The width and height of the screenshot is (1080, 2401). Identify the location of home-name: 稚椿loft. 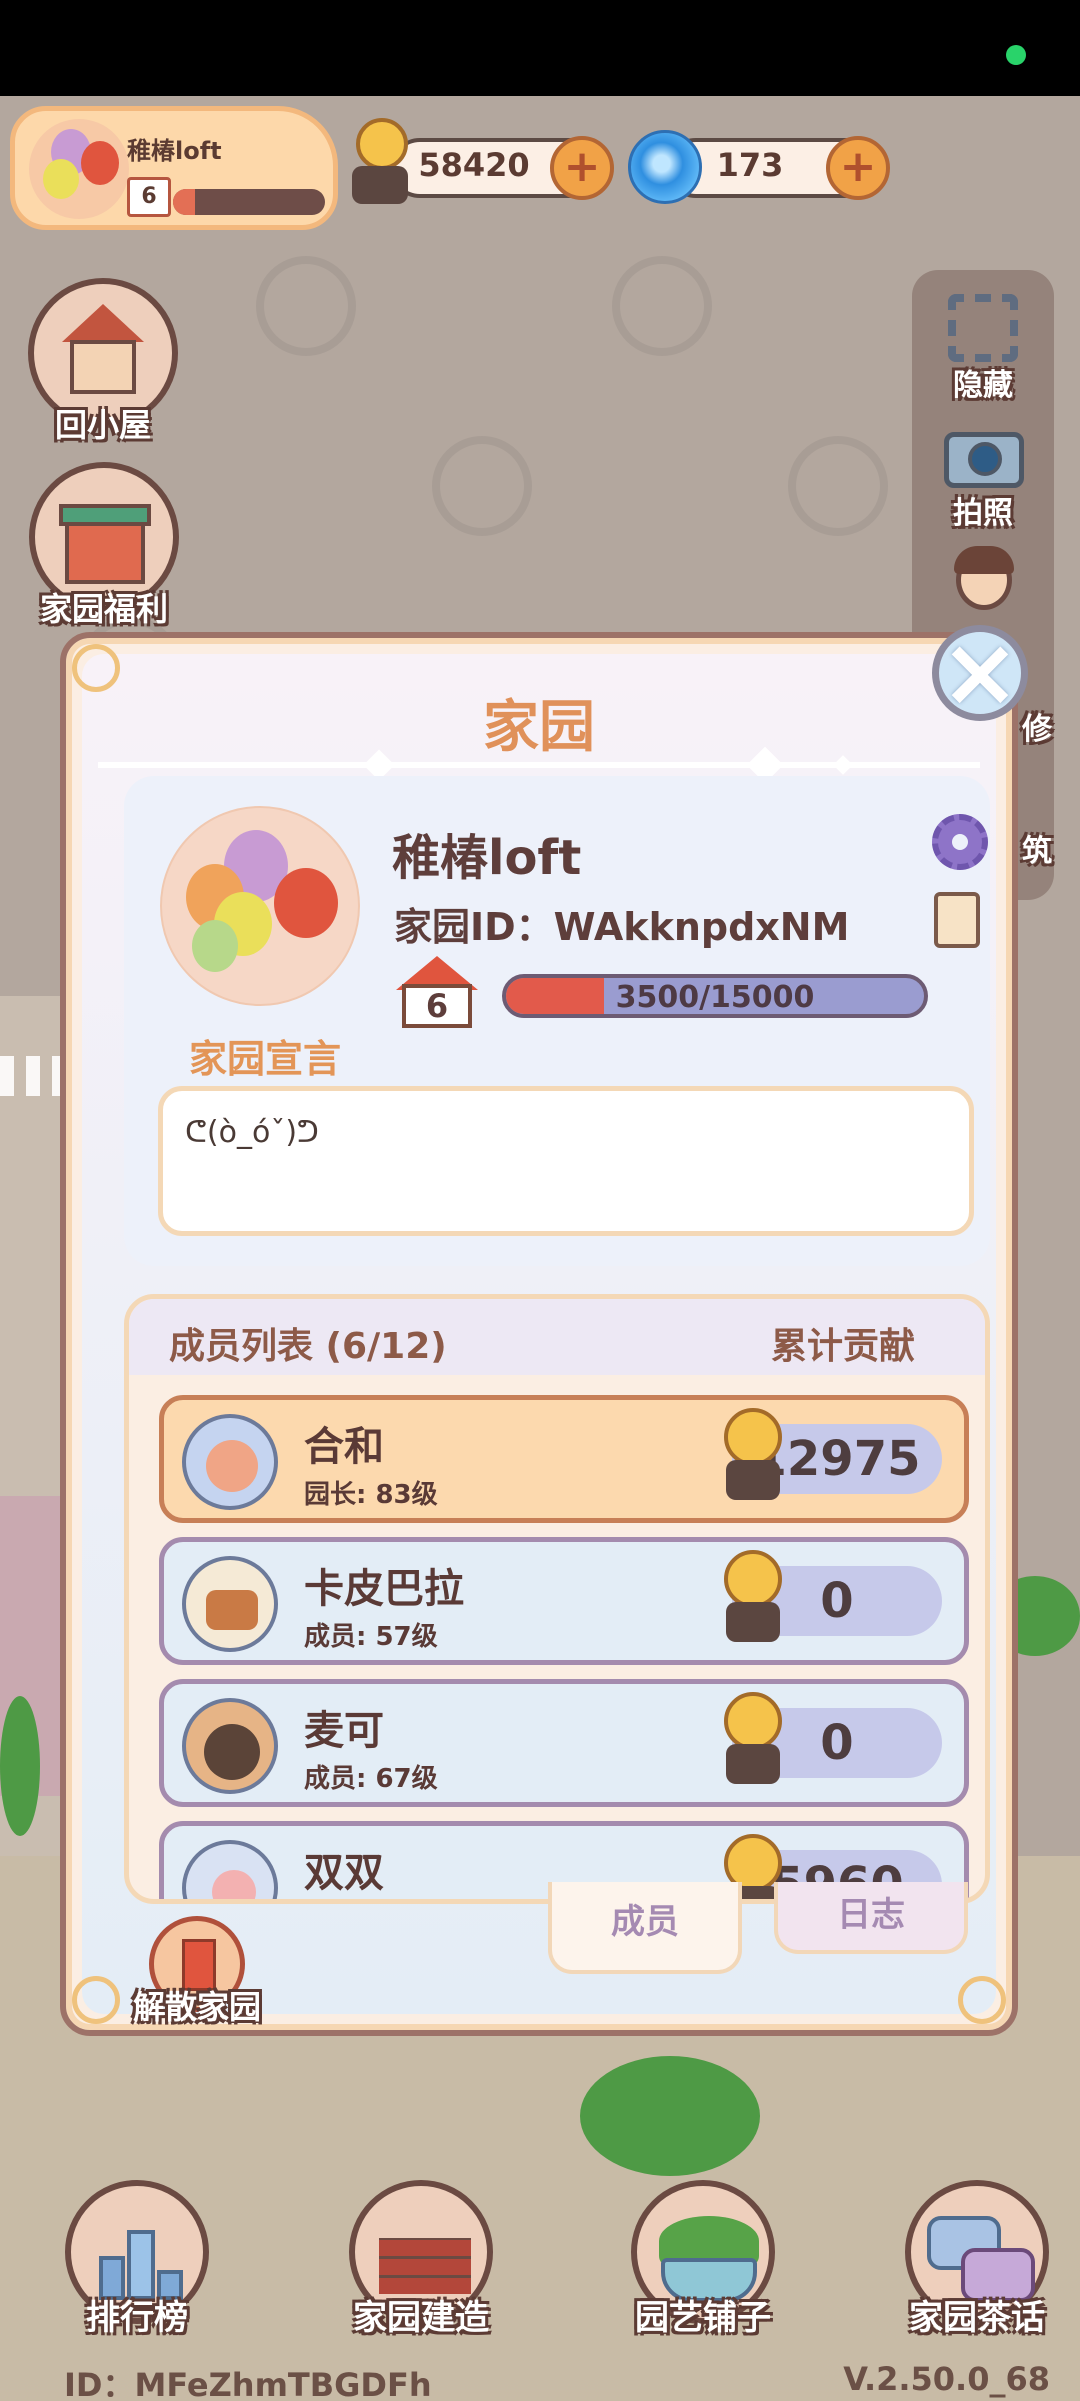
(487, 858).